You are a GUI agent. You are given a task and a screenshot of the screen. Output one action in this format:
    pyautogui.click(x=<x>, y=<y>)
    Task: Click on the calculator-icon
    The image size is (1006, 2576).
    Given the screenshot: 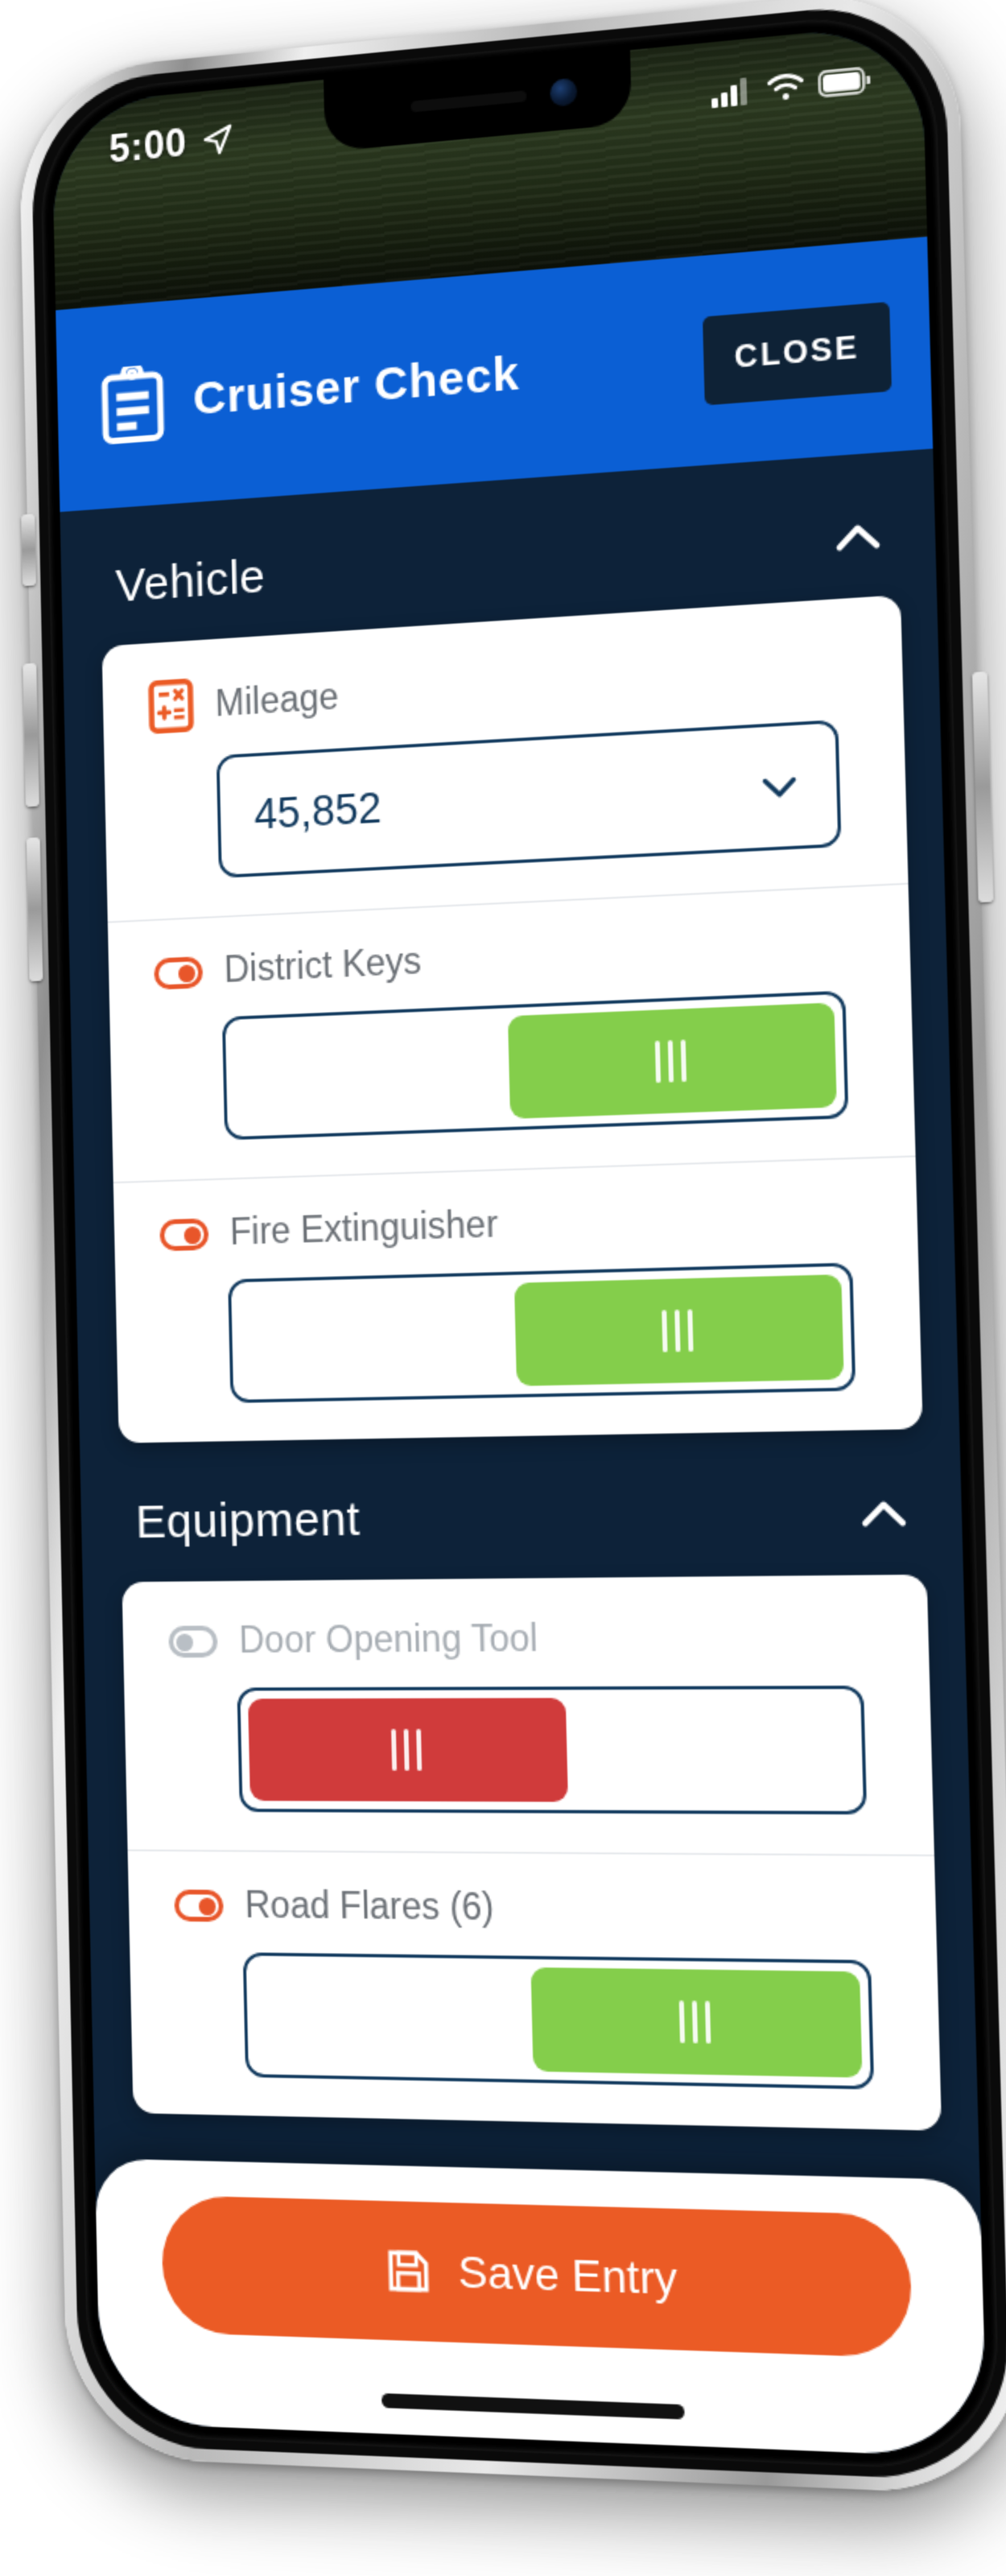 What is the action you would take?
    pyautogui.click(x=171, y=706)
    